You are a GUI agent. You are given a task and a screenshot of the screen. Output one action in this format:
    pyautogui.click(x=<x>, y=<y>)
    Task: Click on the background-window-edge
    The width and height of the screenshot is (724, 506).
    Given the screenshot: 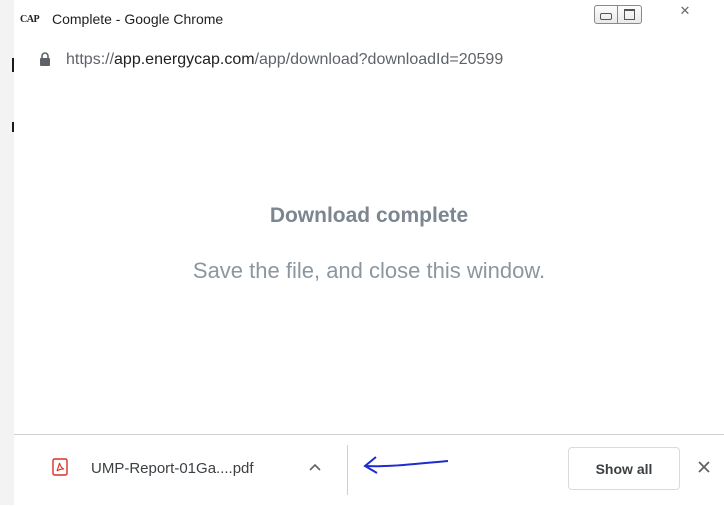 What is the action you would take?
    pyautogui.click(x=7, y=252)
    